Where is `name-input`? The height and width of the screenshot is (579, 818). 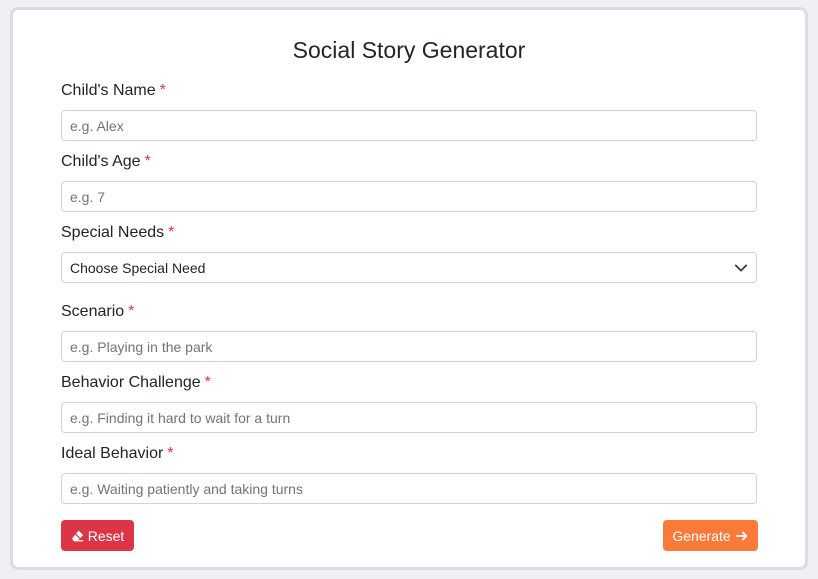 name-input is located at coordinates (409, 125).